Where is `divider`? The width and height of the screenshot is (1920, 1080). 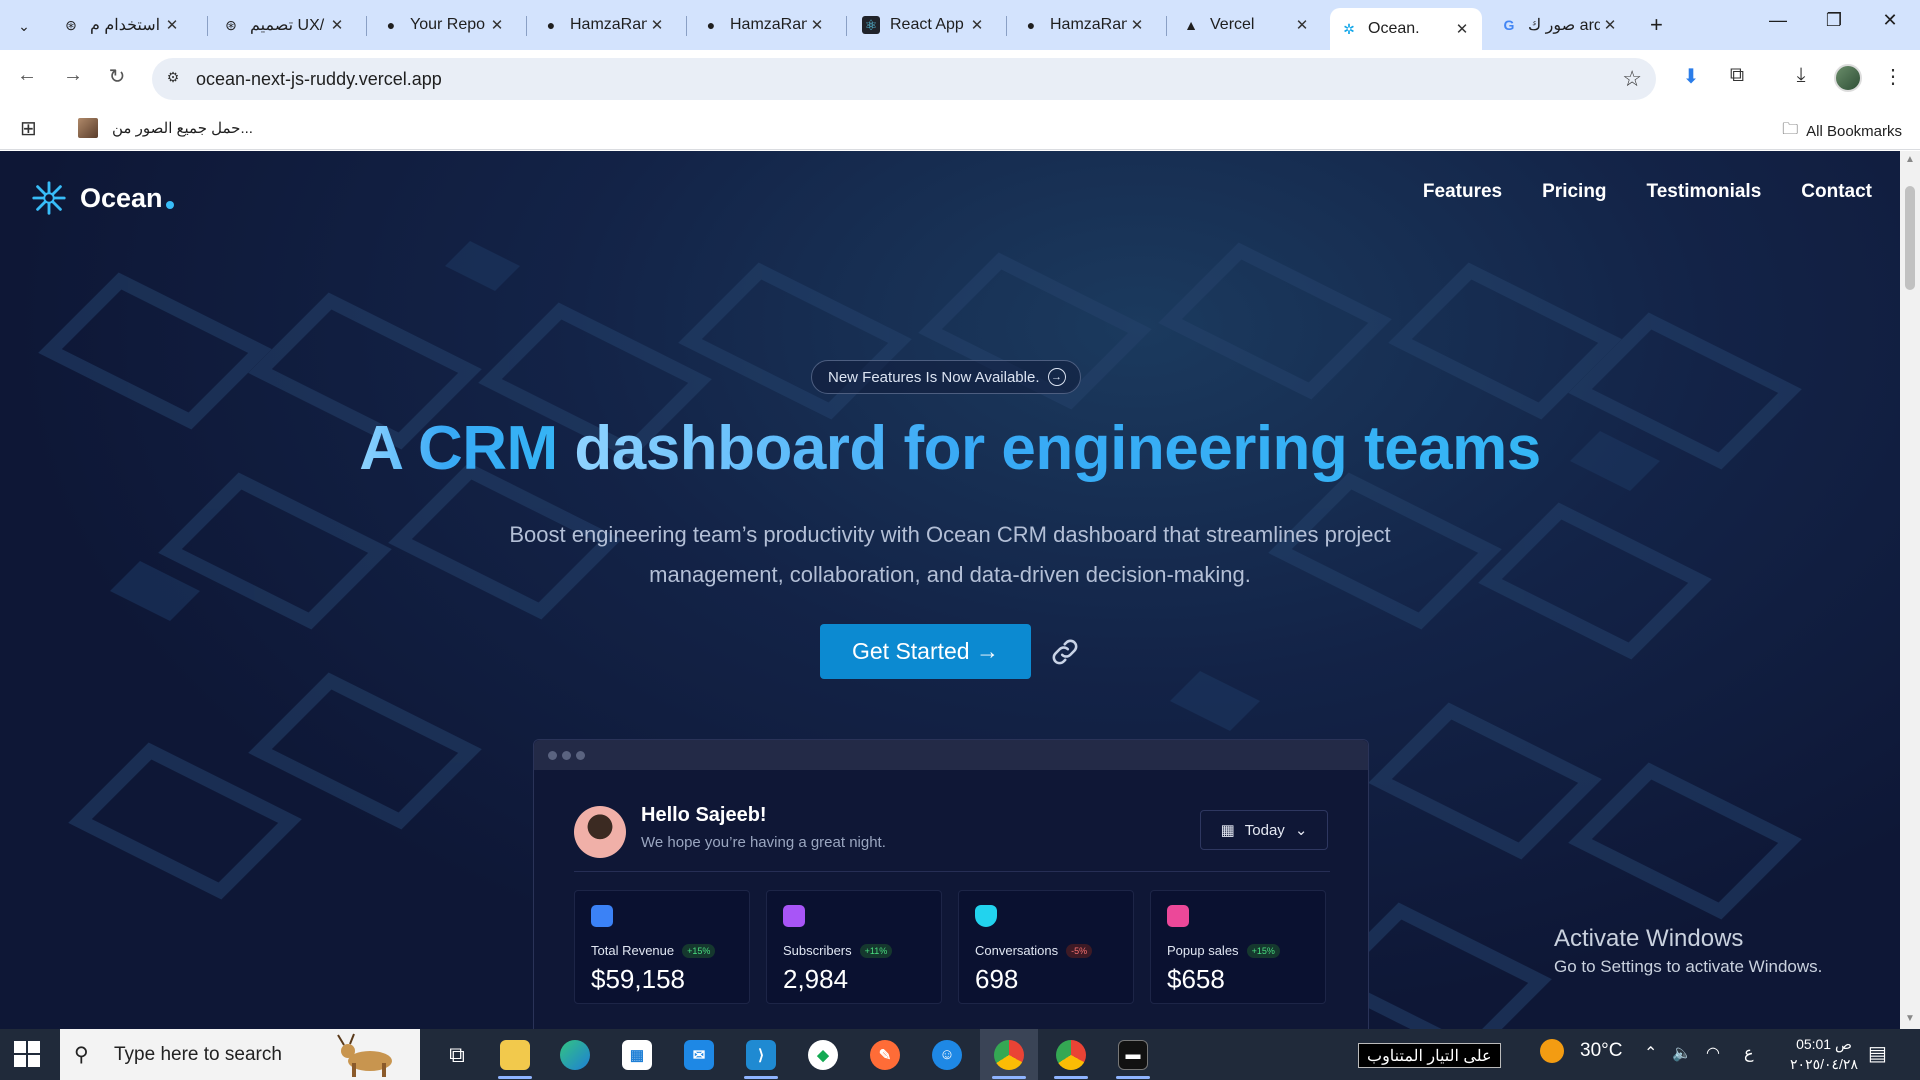 divider is located at coordinates (952, 871).